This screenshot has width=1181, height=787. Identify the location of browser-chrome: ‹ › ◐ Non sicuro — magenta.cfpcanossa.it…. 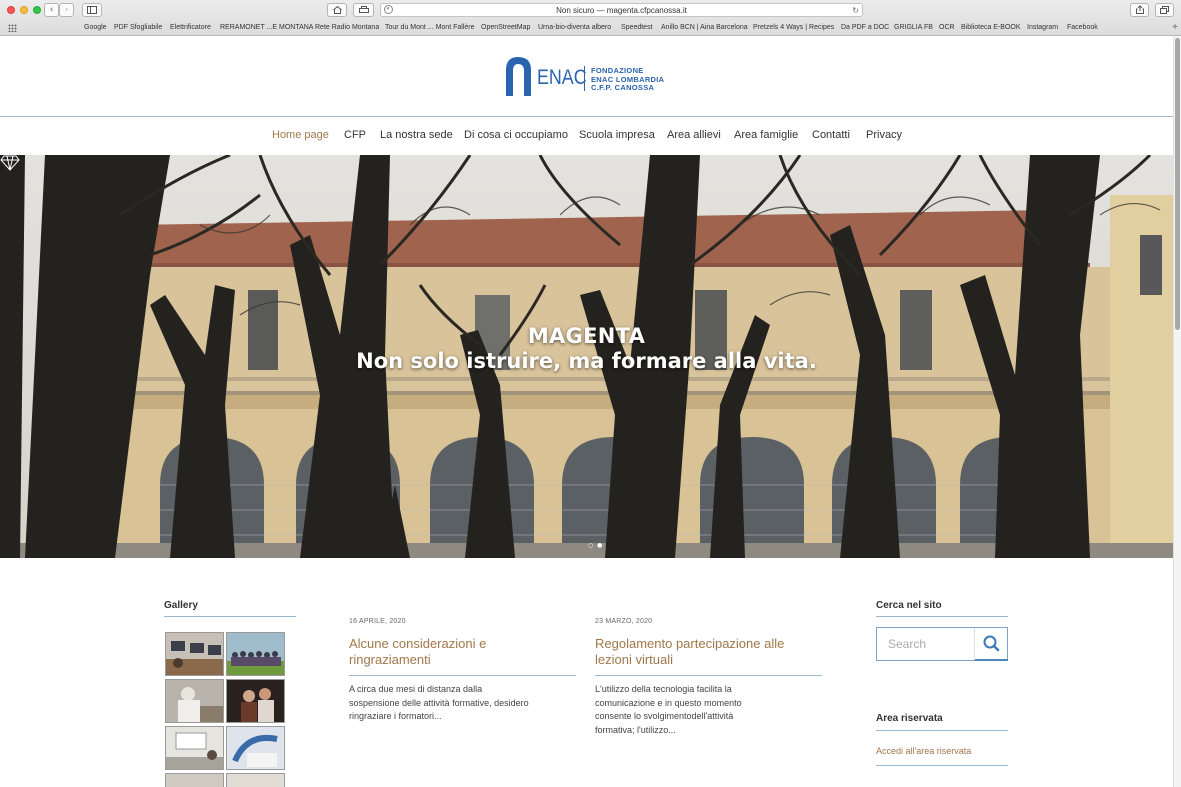
(590, 18).